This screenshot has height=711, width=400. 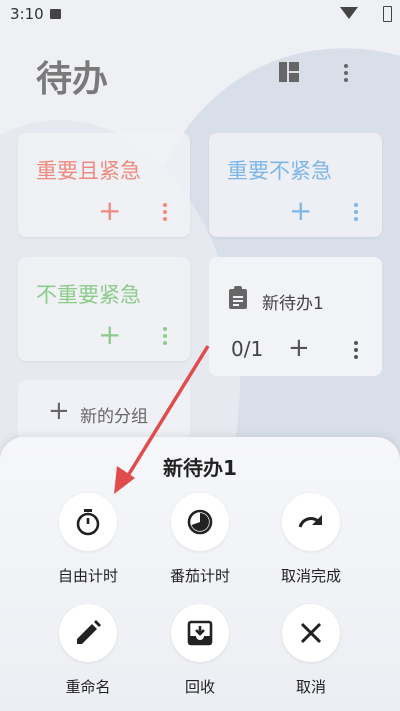 What do you see at coordinates (162, 419) in the screenshot?
I see `annotation-arrow` at bounding box center [162, 419].